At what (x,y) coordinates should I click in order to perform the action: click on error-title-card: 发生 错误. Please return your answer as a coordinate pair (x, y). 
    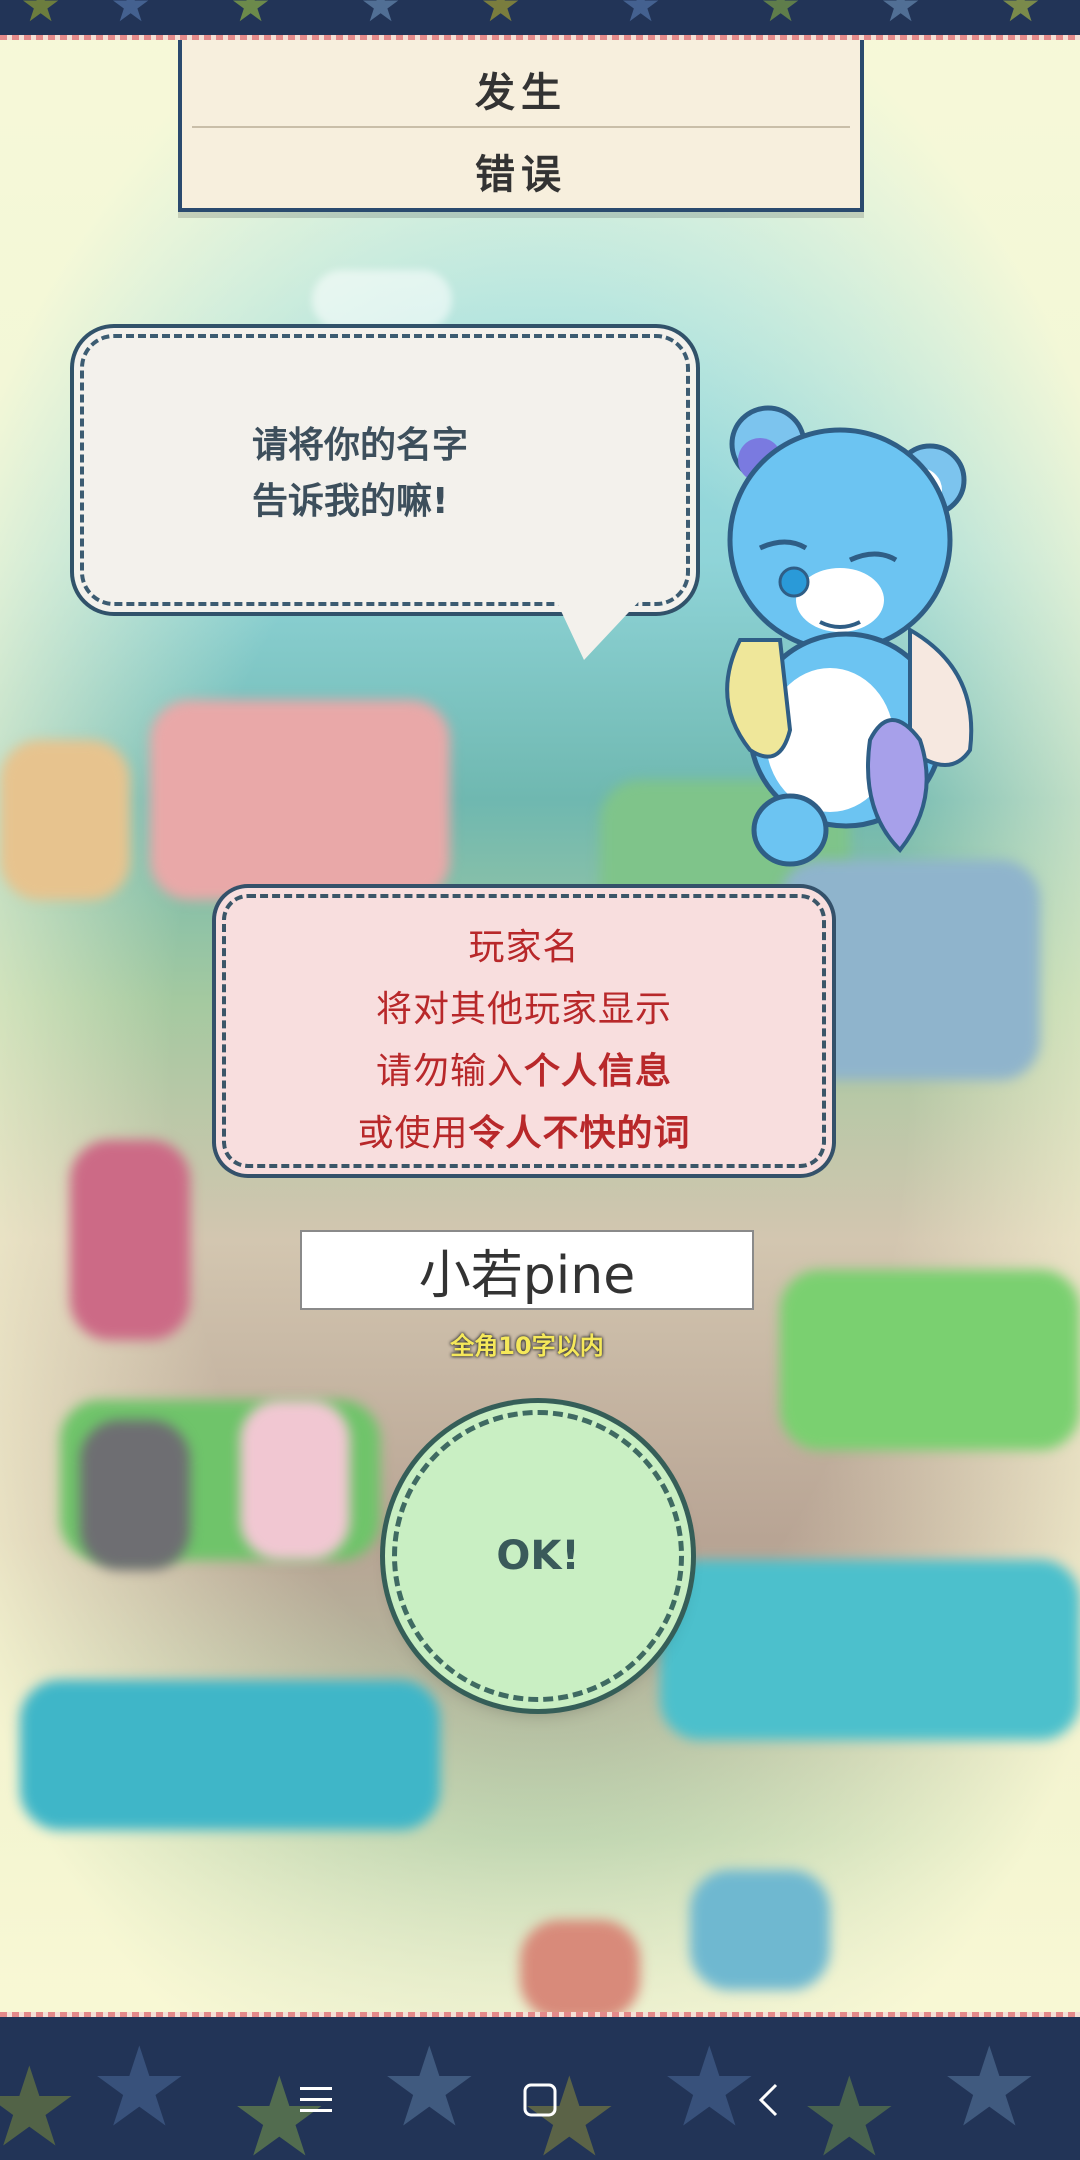
    Looking at the image, I should click on (521, 126).